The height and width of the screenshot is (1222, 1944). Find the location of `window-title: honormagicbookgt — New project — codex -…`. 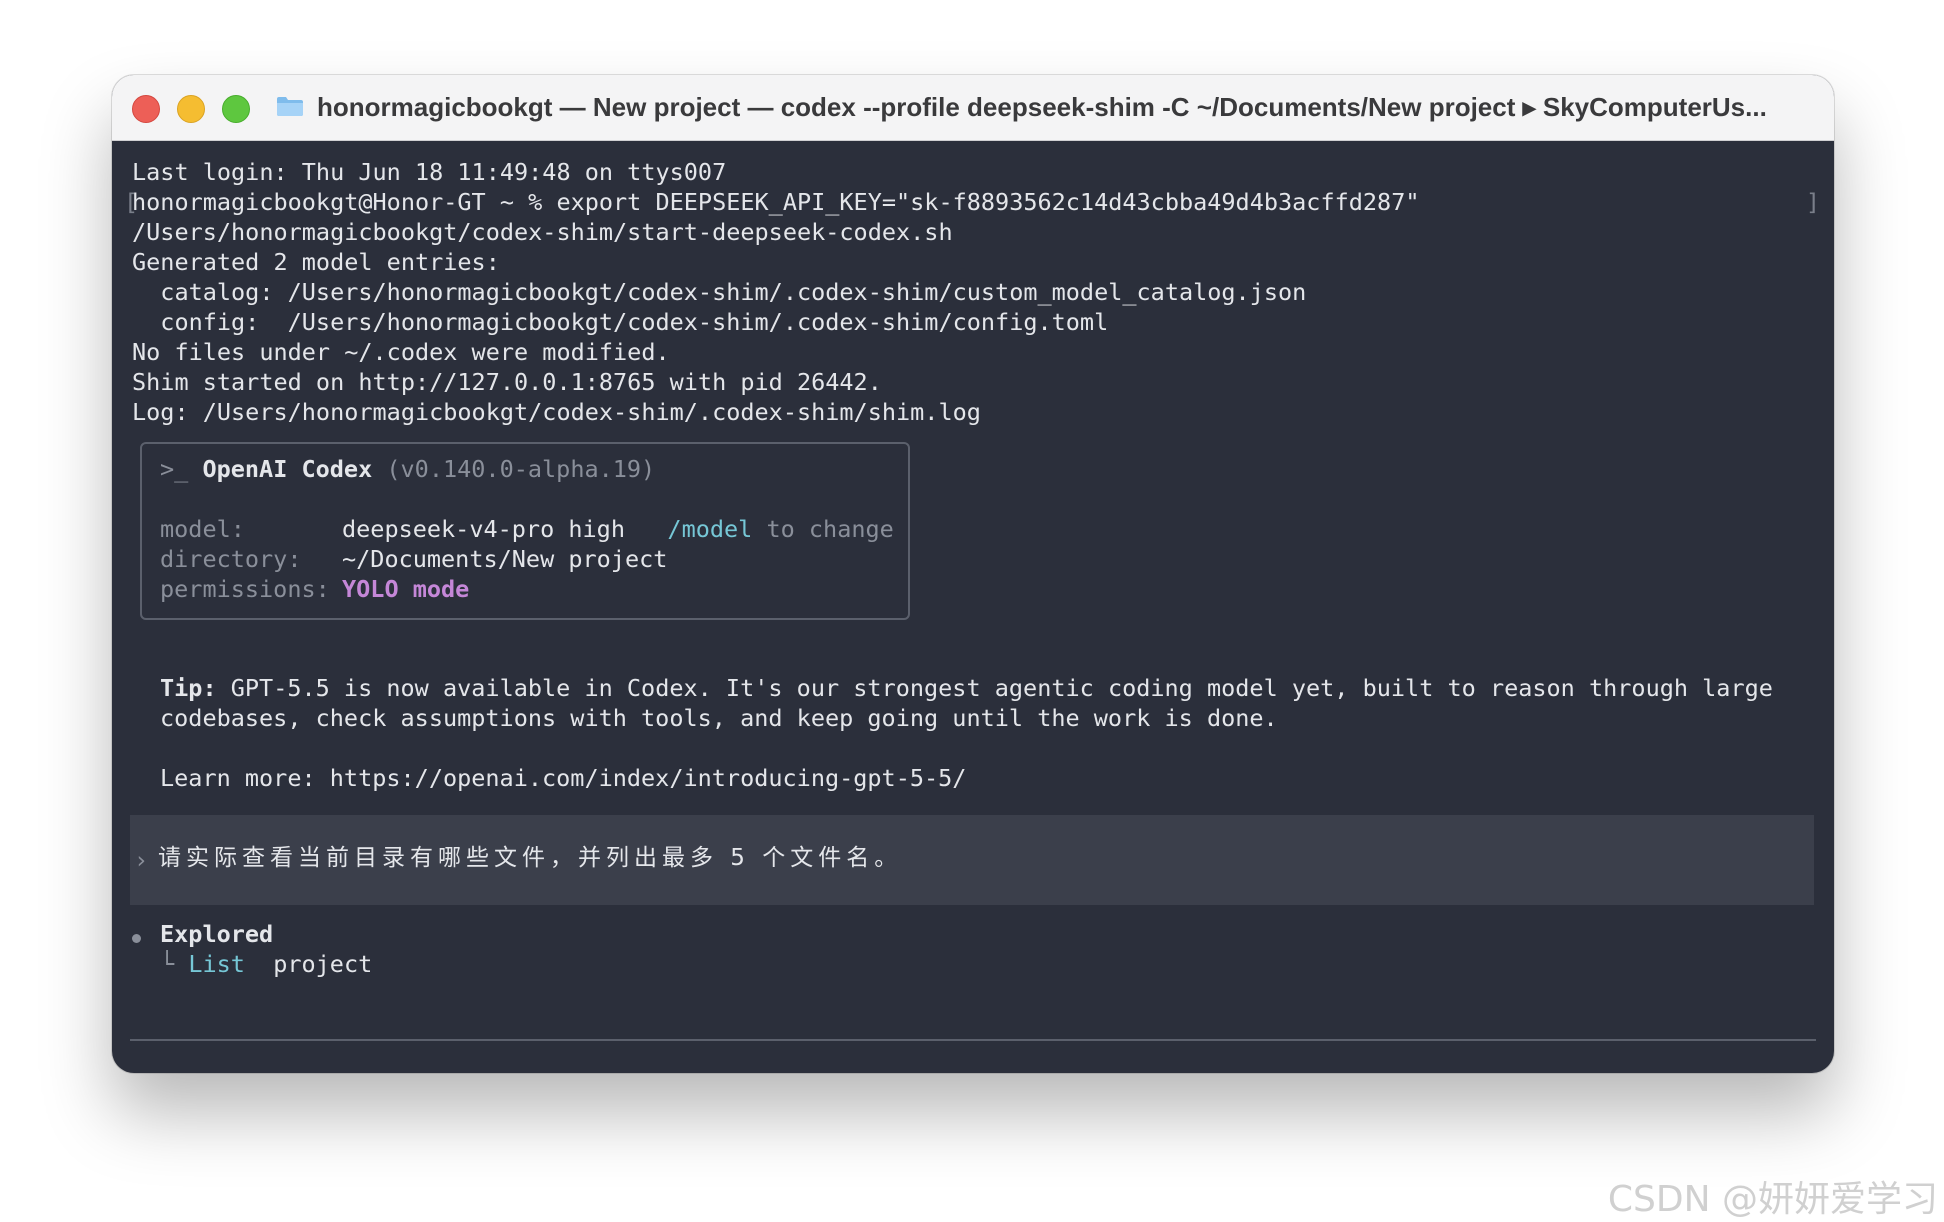

window-title: honormagicbookgt — New project — codex -… is located at coordinates (1042, 107).